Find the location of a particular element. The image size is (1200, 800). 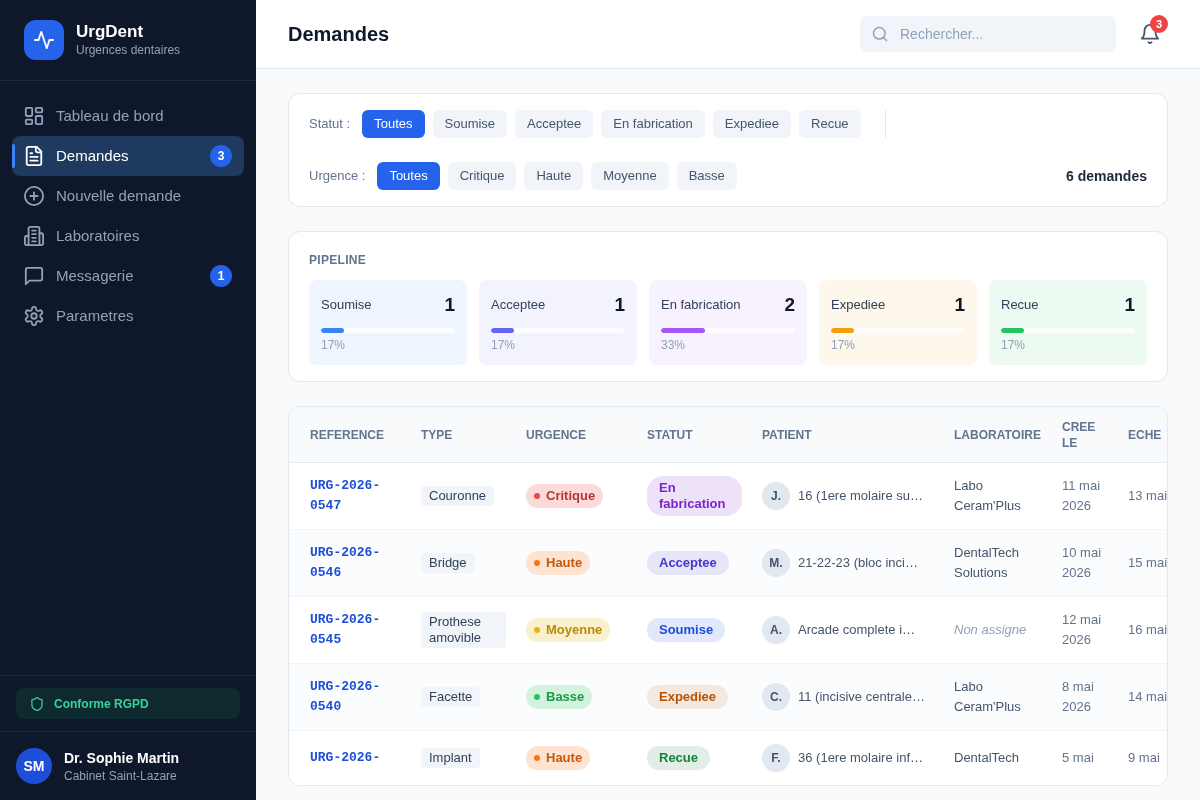

filter-chip: Recue is located at coordinates (830, 124).